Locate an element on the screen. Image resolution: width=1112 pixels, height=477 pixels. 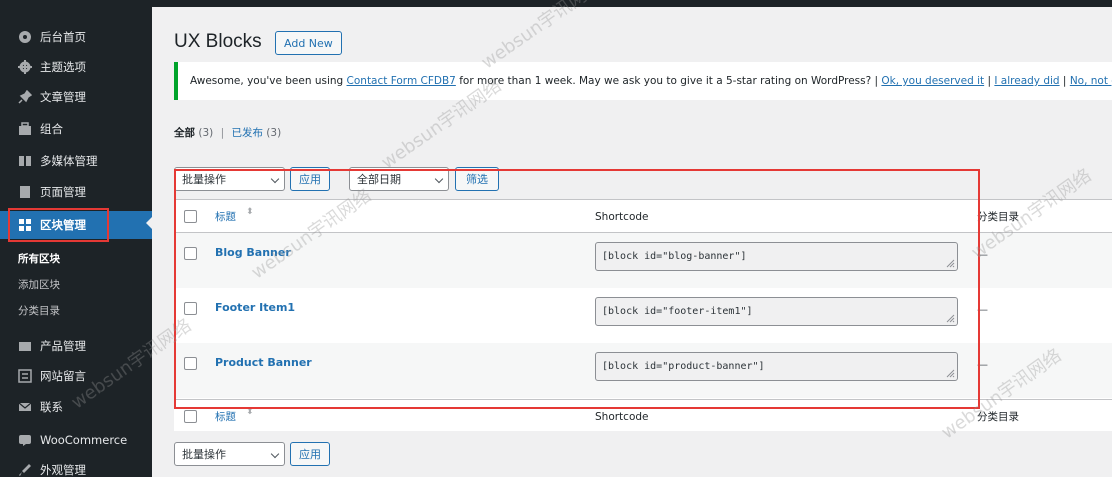
sidebar-item-label: 组合 is located at coordinates (51, 129).